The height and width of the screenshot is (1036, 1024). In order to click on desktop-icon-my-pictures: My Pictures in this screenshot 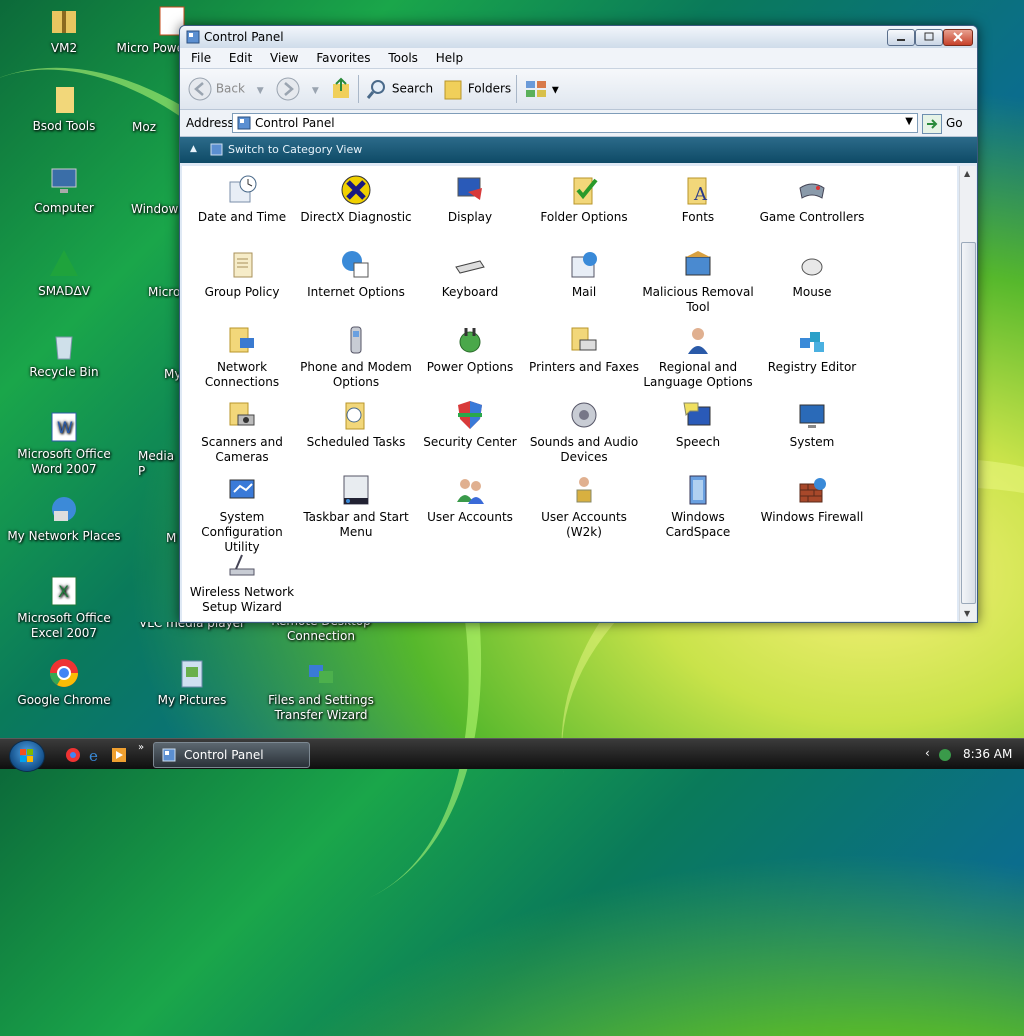, I will do `click(192, 682)`.